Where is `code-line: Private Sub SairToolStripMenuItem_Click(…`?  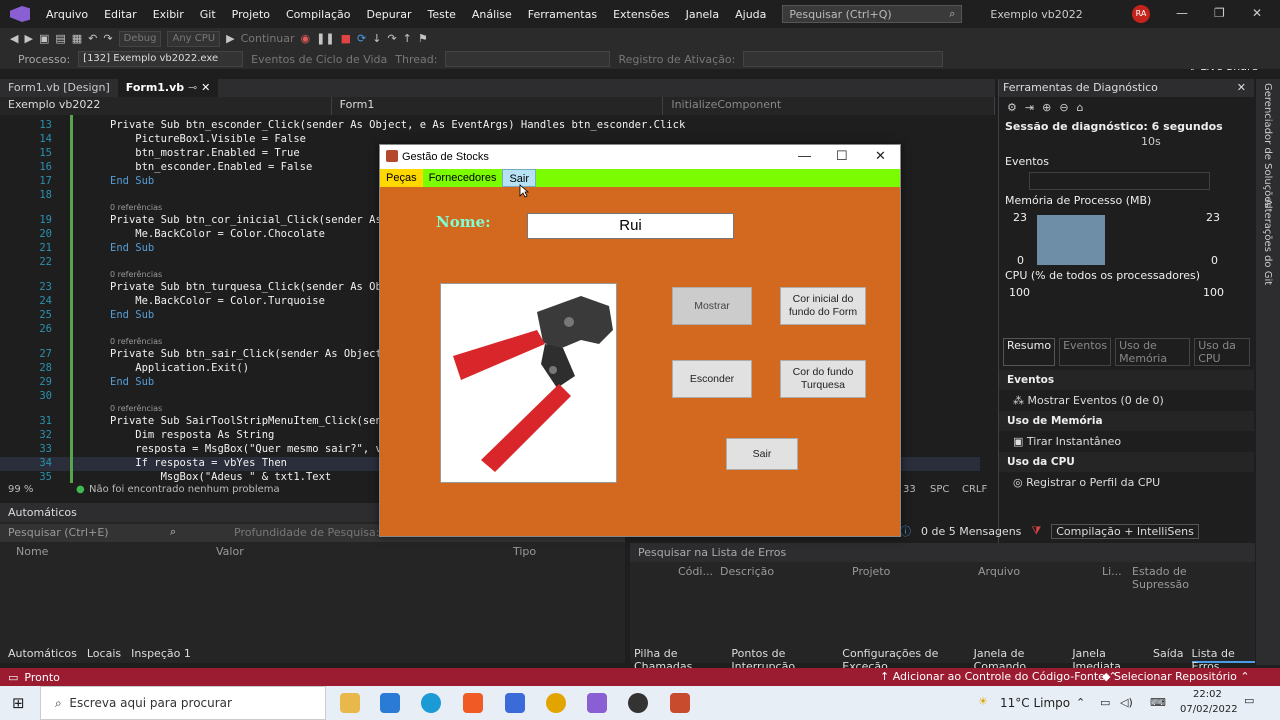
code-line: Private Sub SairToolStripMenuItem_Click(… is located at coordinates (246, 421).